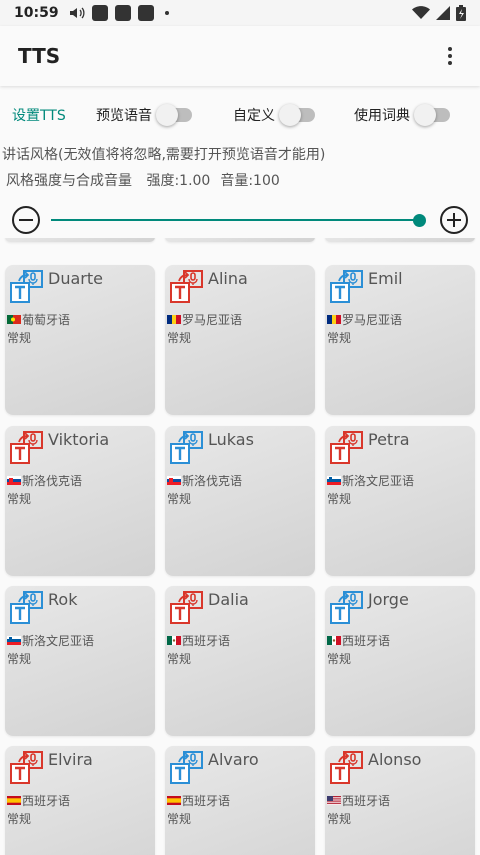 The height and width of the screenshot is (855, 480). I want to click on strength-value: 强度:1.00, so click(178, 181).